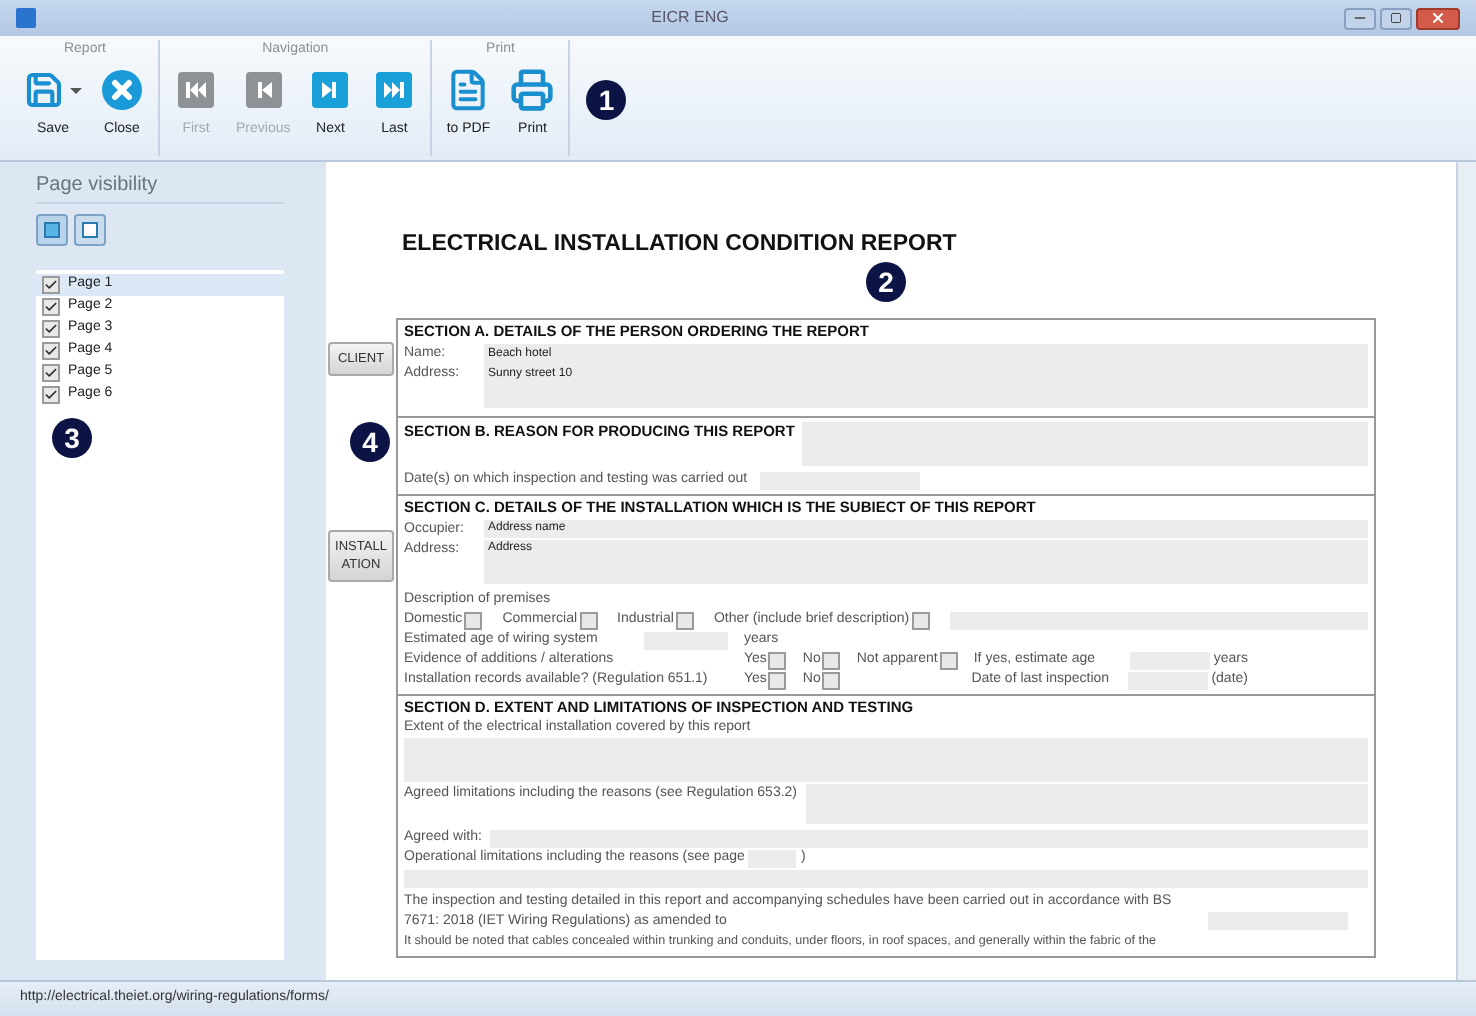 This screenshot has width=1476, height=1016. What do you see at coordinates (370, 442) in the screenshot?
I see `callout-number: 4` at bounding box center [370, 442].